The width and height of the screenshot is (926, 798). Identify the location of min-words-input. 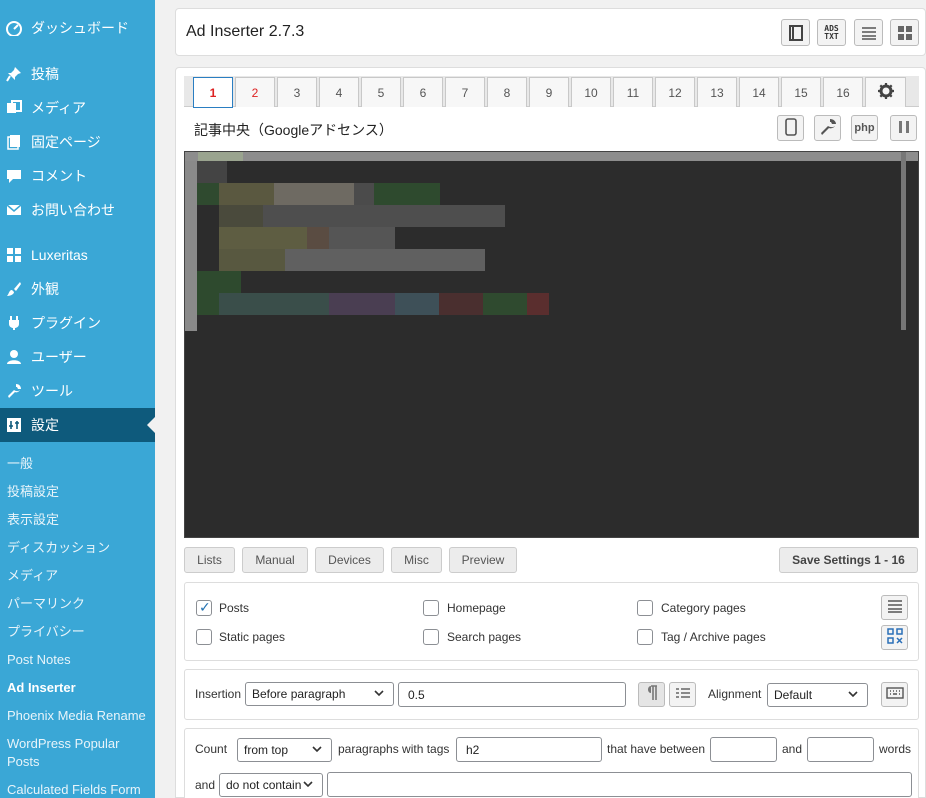
(743, 749).